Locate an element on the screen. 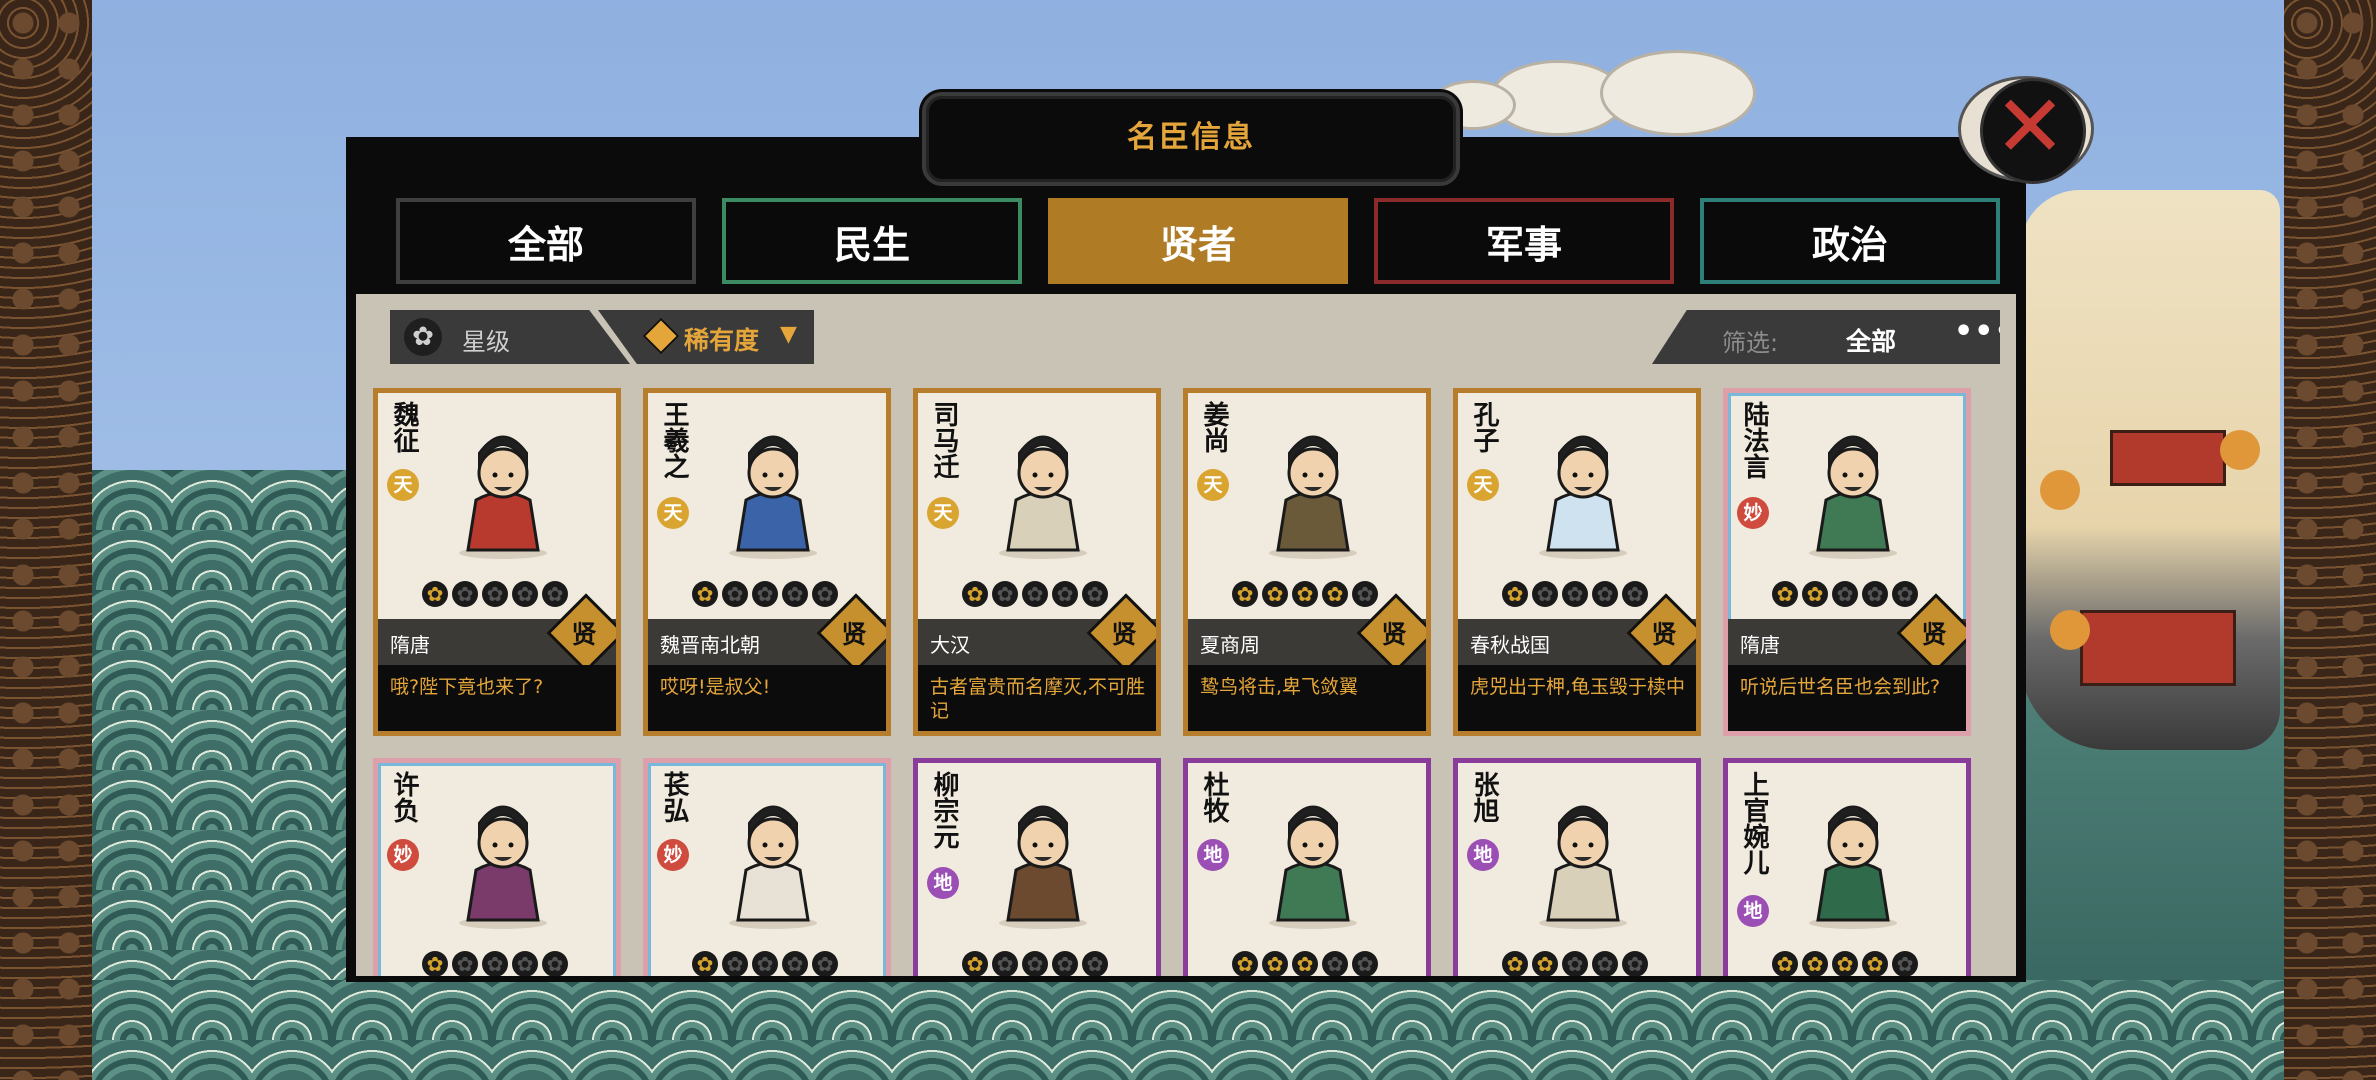  minister-quote: 哦?陛下竟也来了? is located at coordinates (467, 687).